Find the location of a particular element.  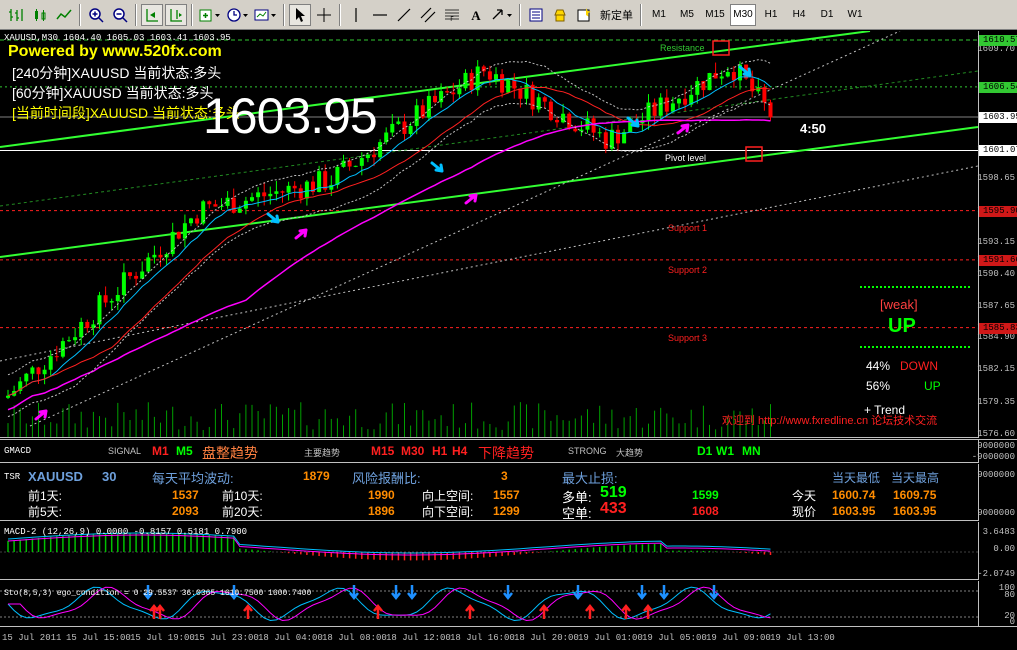

channel-icon is located at coordinates (428, 15).